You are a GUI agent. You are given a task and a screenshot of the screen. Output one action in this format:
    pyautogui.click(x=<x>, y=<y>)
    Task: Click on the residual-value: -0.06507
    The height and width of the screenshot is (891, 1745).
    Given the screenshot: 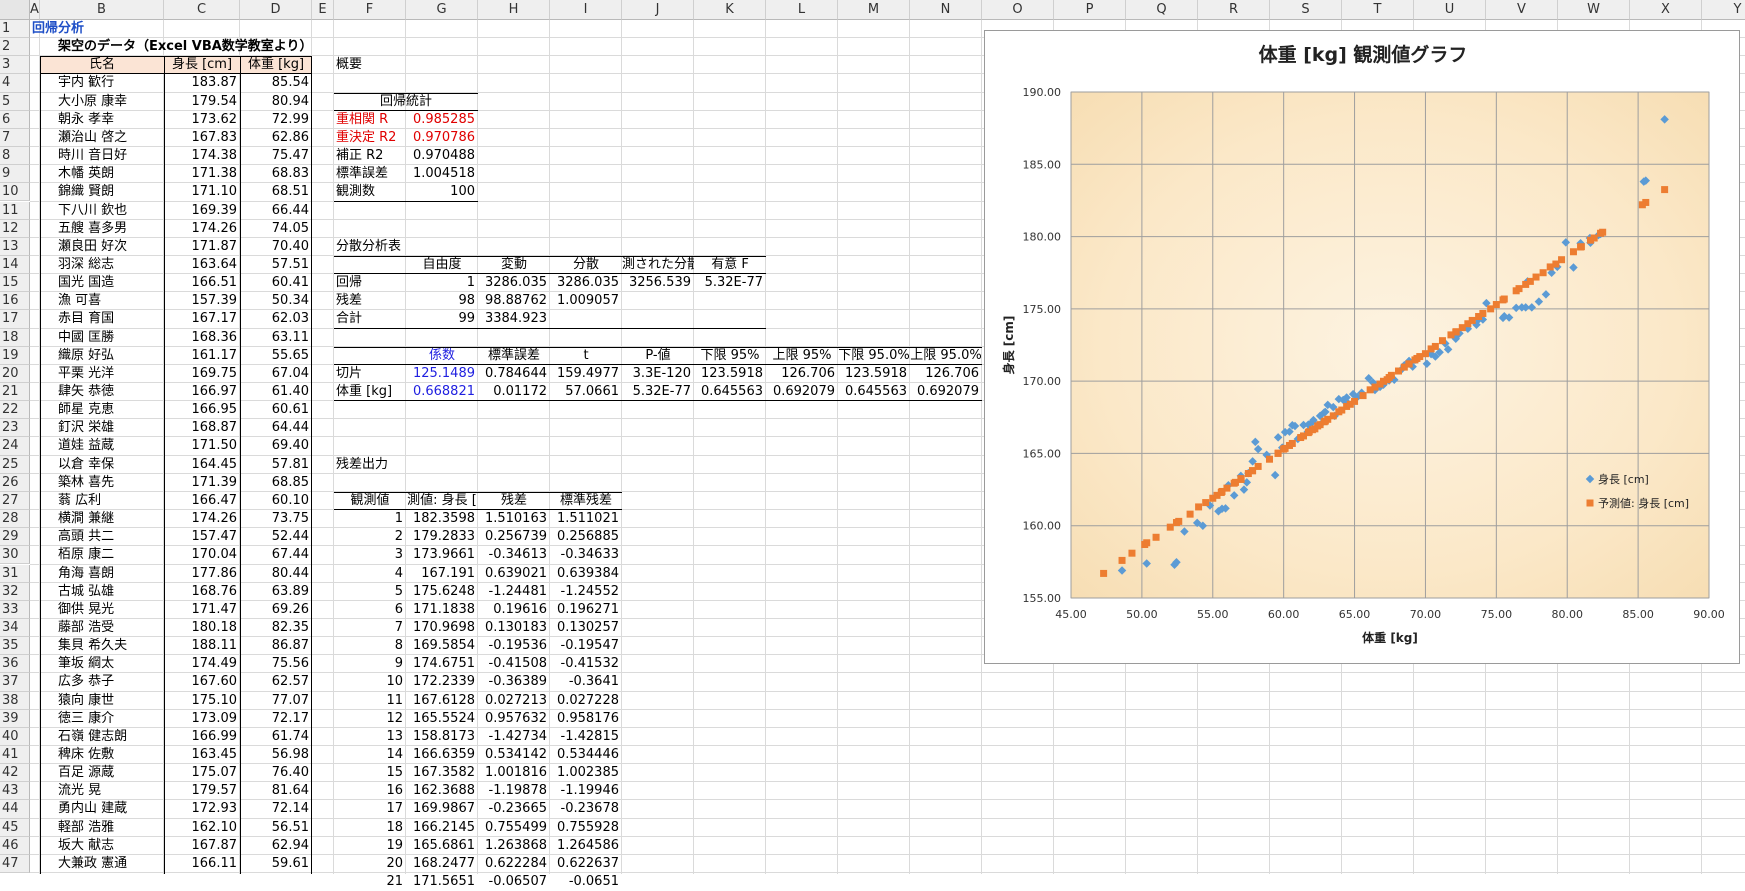 What is the action you would take?
    pyautogui.click(x=514, y=882)
    